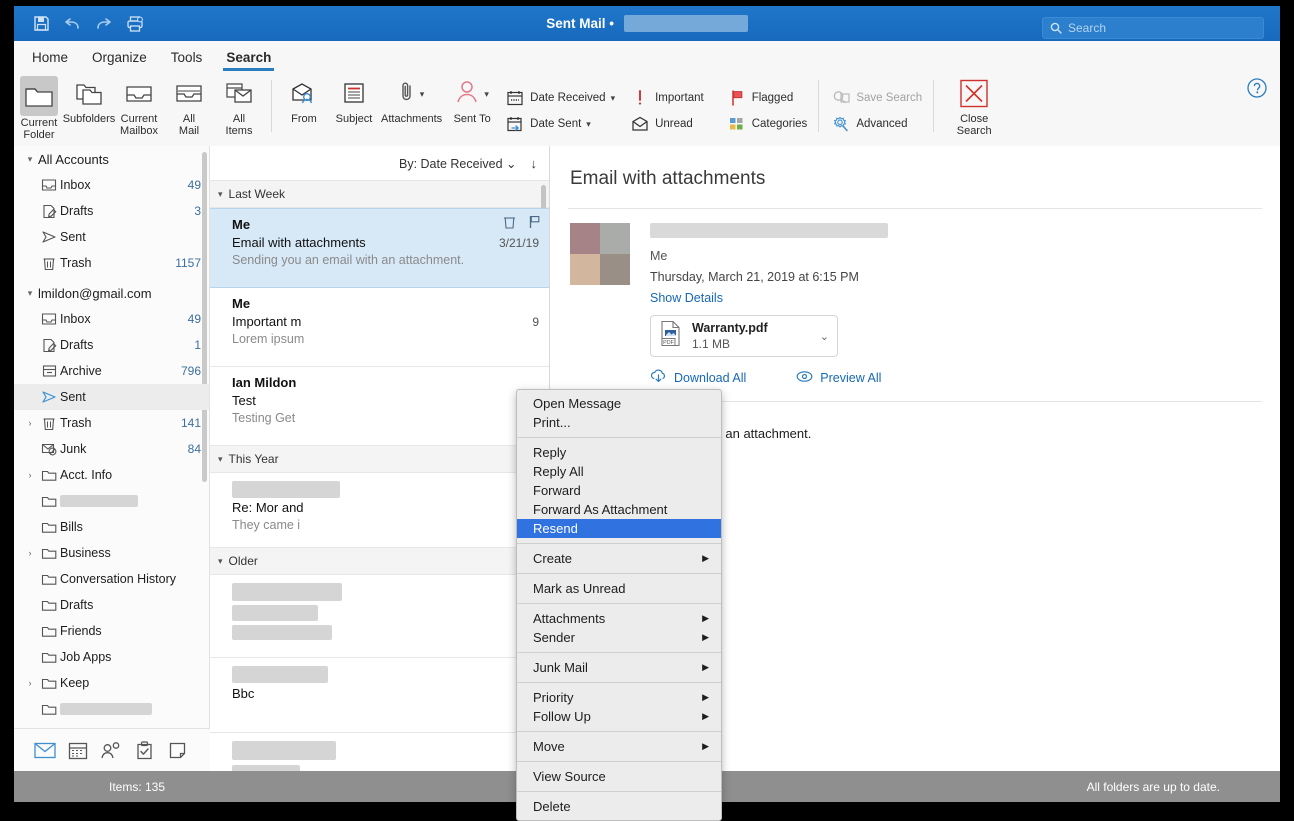 This screenshot has width=1294, height=821. I want to click on menu-item-forward-as-attachment: Forward As Attachment, so click(619, 509).